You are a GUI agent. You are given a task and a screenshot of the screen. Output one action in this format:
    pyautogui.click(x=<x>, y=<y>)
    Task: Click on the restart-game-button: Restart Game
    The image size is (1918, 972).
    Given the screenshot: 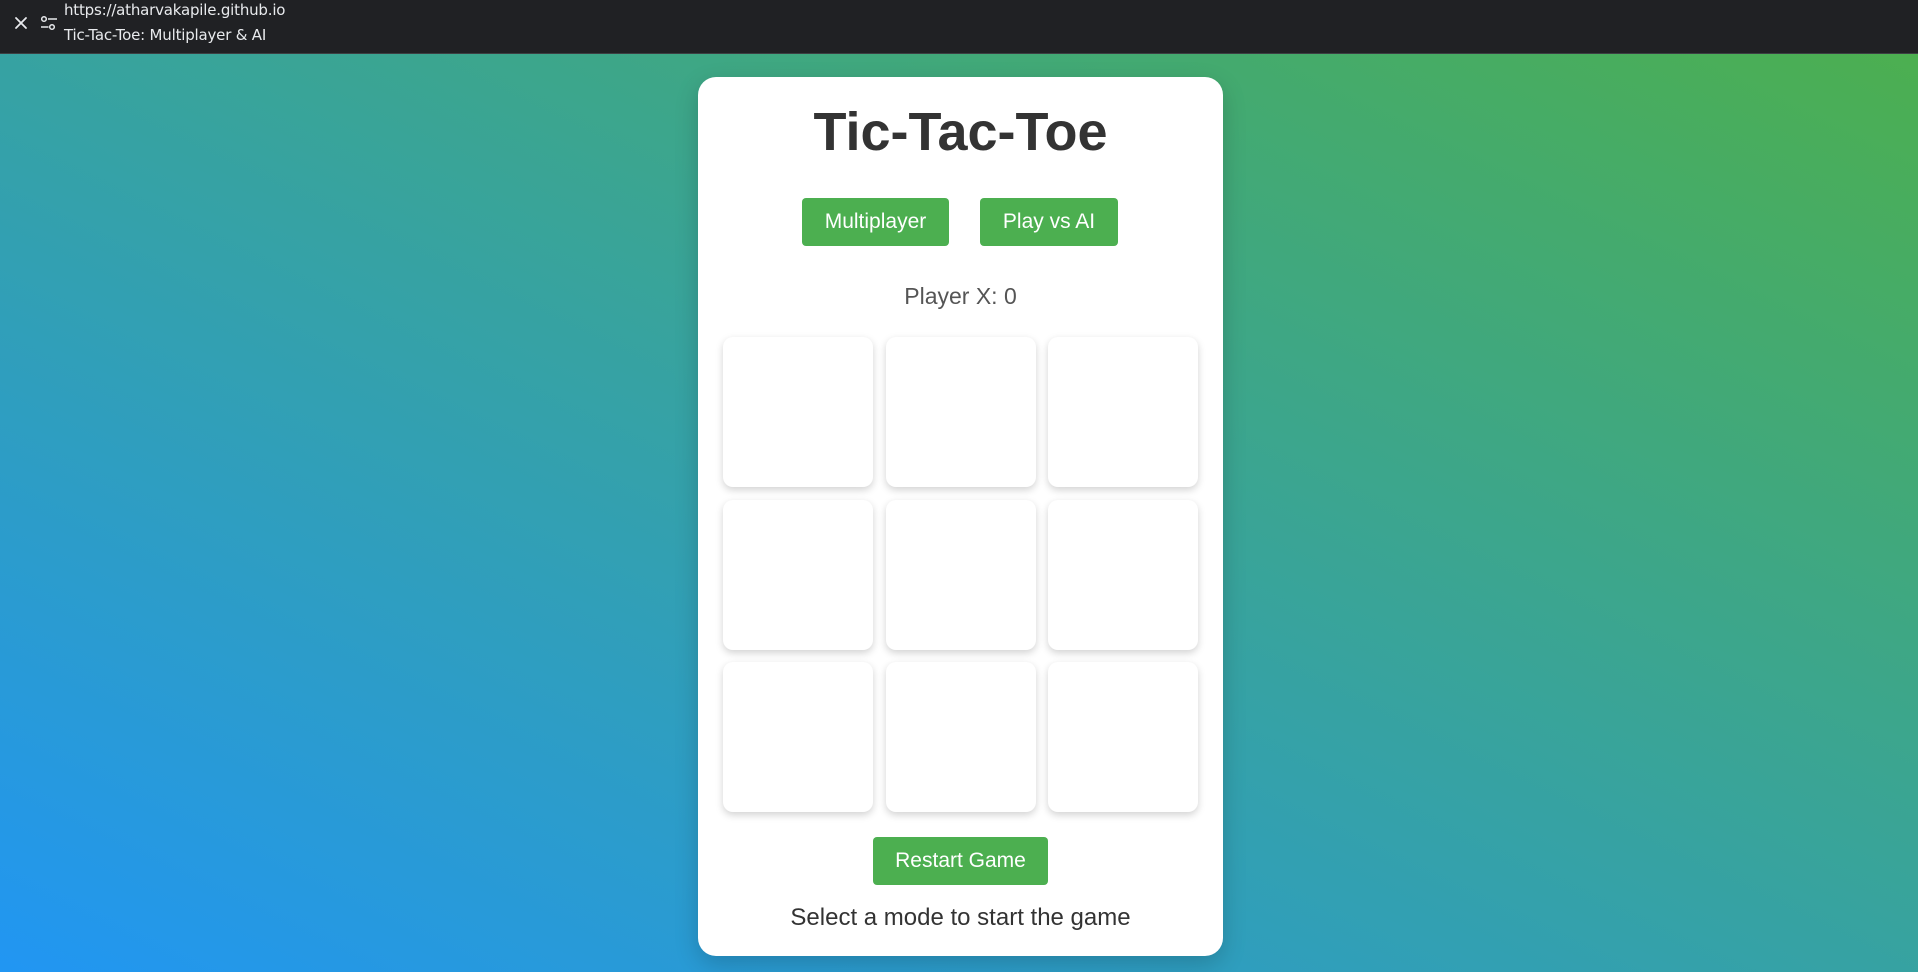 What is the action you would take?
    pyautogui.click(x=960, y=861)
    